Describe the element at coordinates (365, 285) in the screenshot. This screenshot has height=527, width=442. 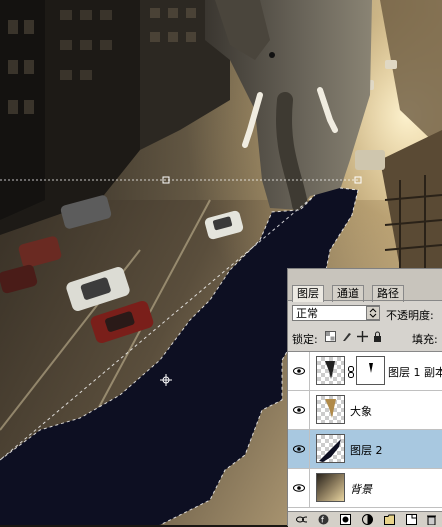
I see `panel-tab-bar: 图层 通道 路径` at that location.